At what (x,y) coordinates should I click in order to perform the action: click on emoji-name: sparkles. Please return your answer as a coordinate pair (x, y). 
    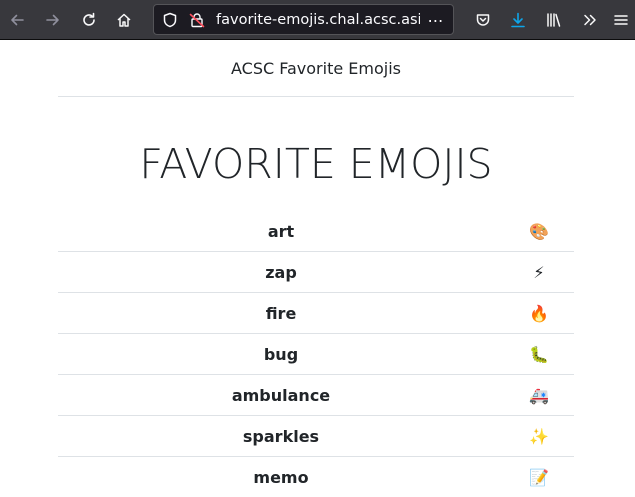
    Looking at the image, I should click on (281, 436).